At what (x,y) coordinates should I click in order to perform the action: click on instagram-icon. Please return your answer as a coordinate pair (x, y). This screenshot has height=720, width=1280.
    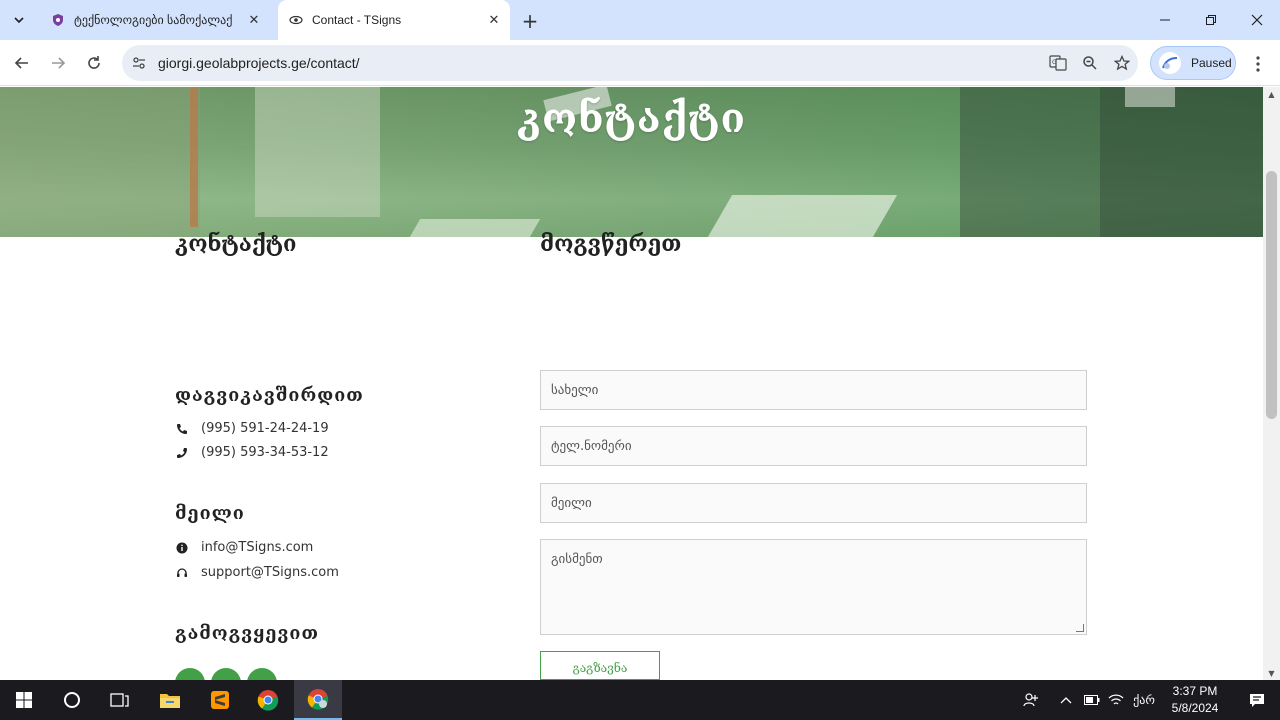
    Looking at the image, I should click on (226, 674).